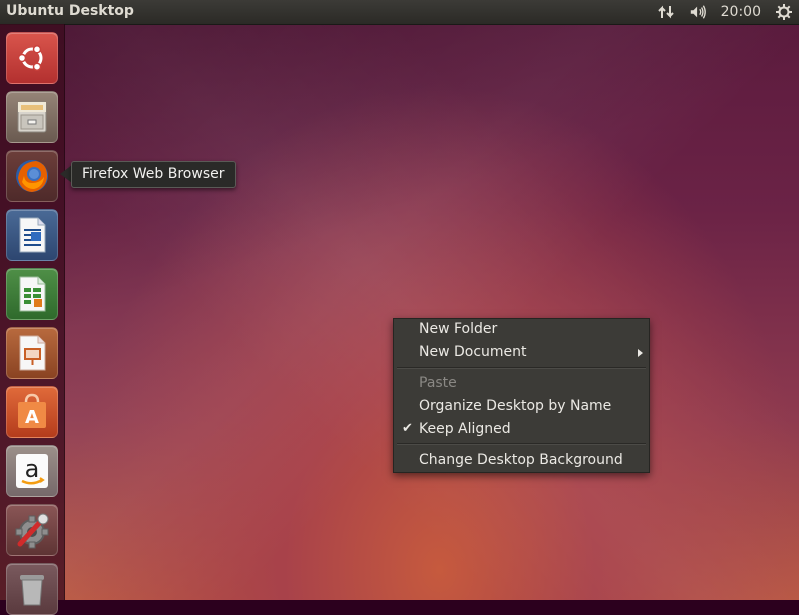  I want to click on launcher-item-ubuntu-dash, so click(32, 58).